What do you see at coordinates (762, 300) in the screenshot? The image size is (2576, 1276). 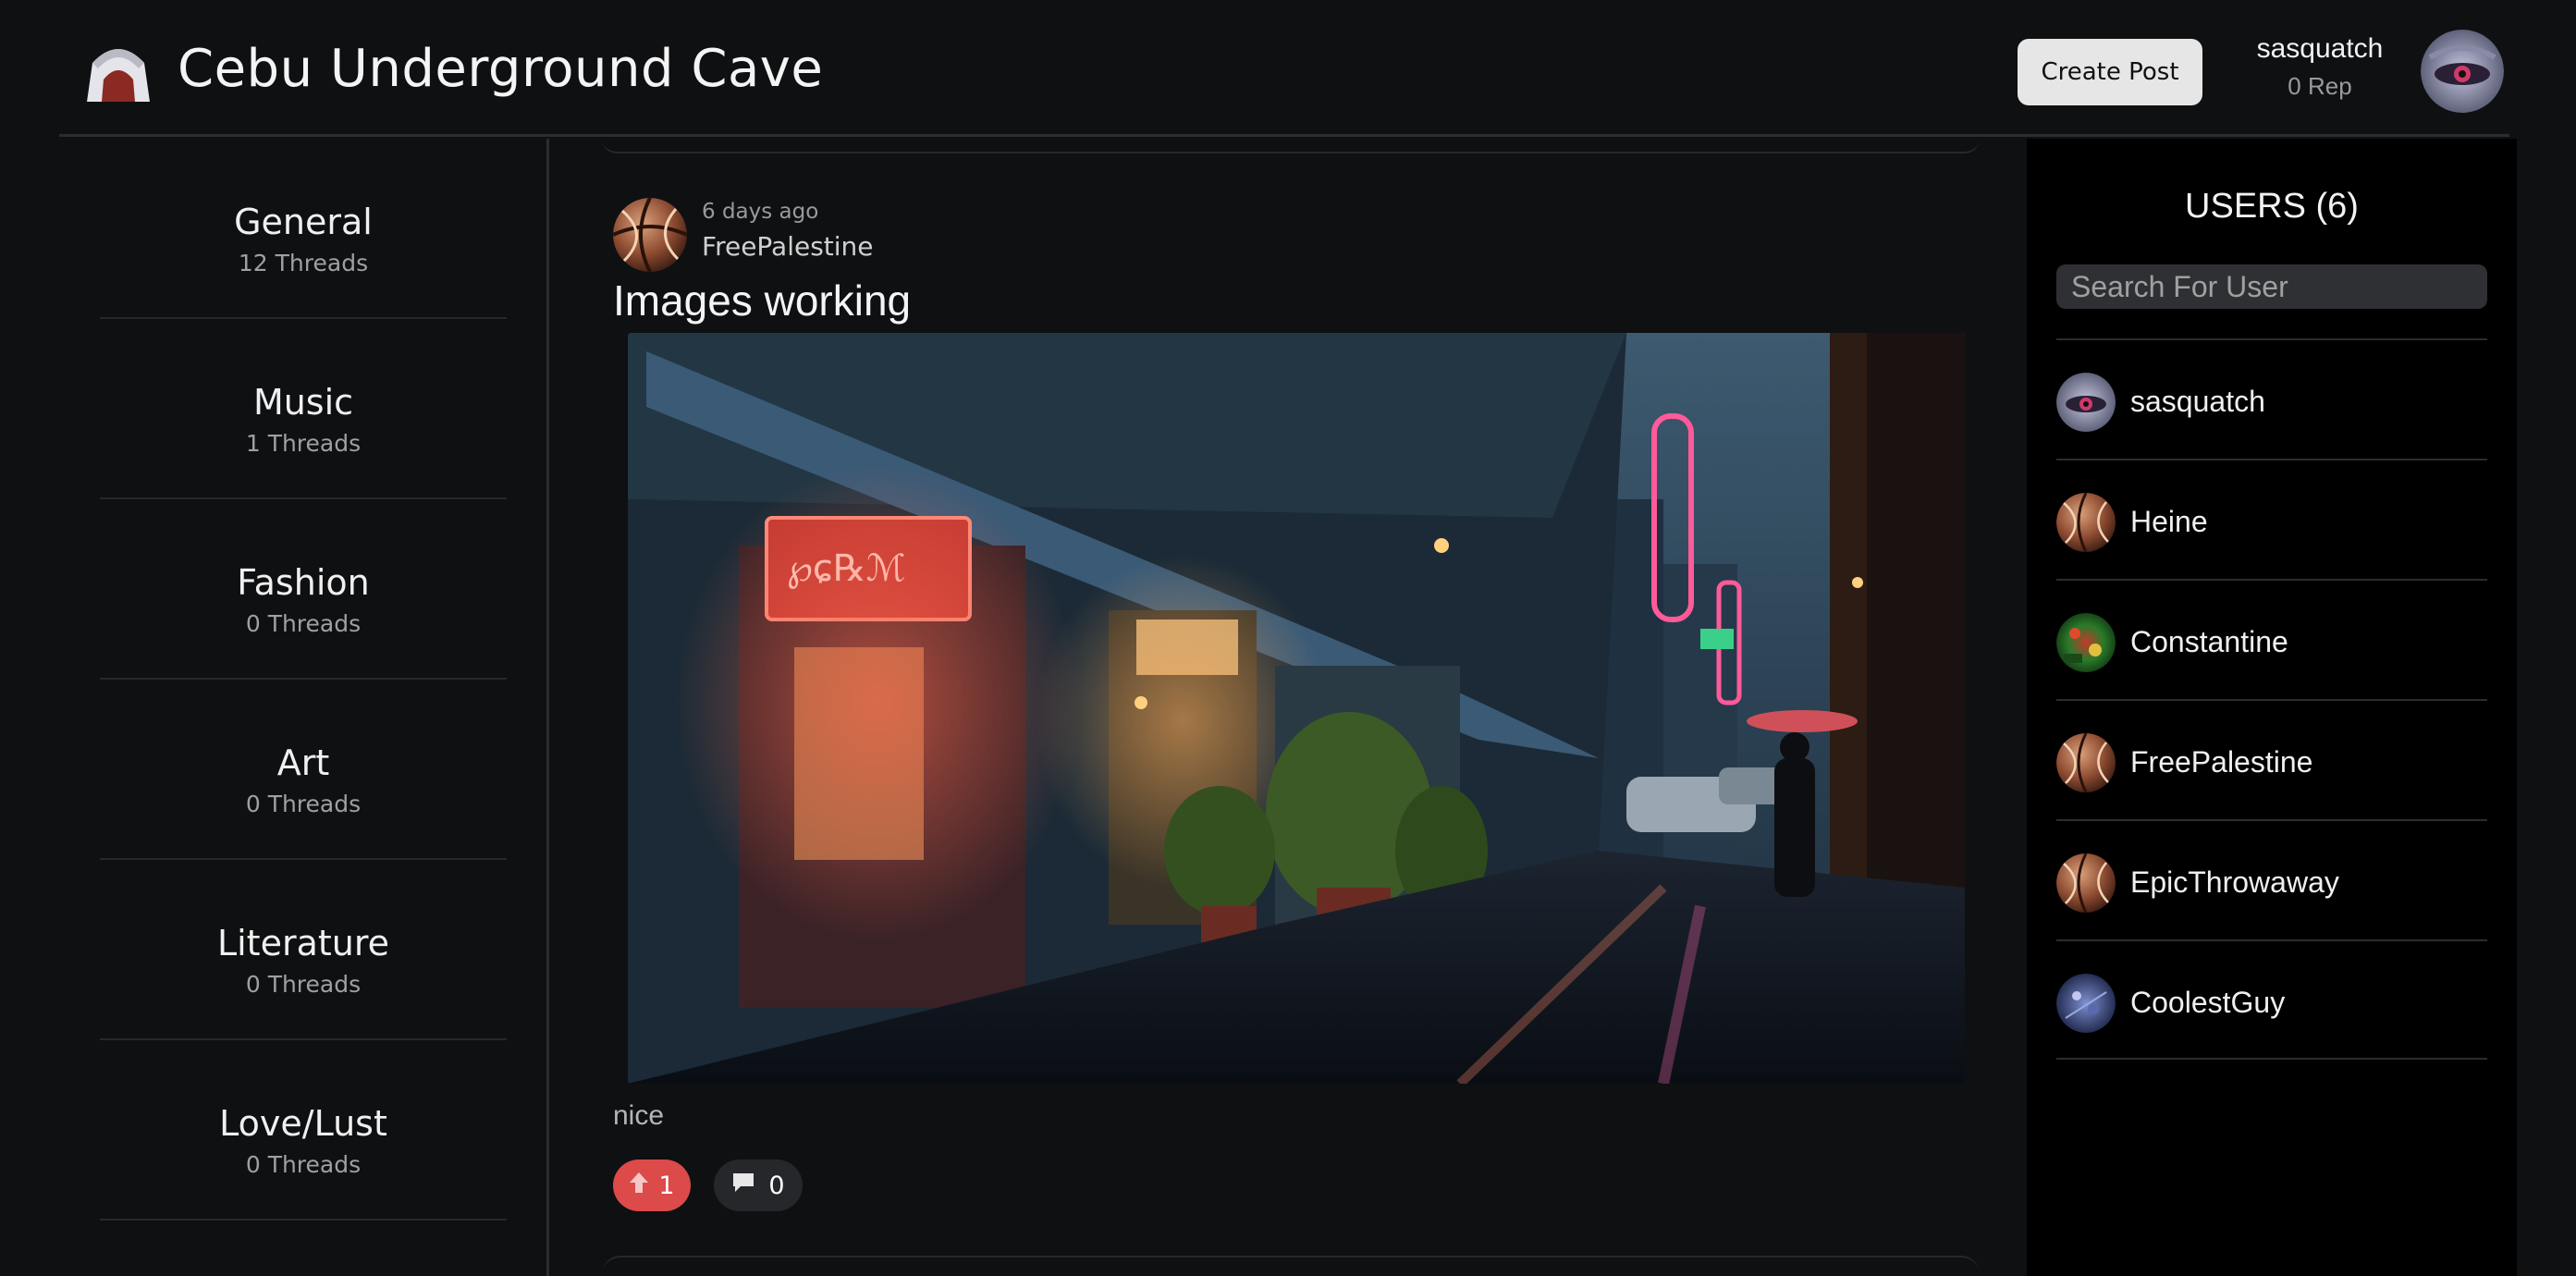 I see `post-title: Images working` at bounding box center [762, 300].